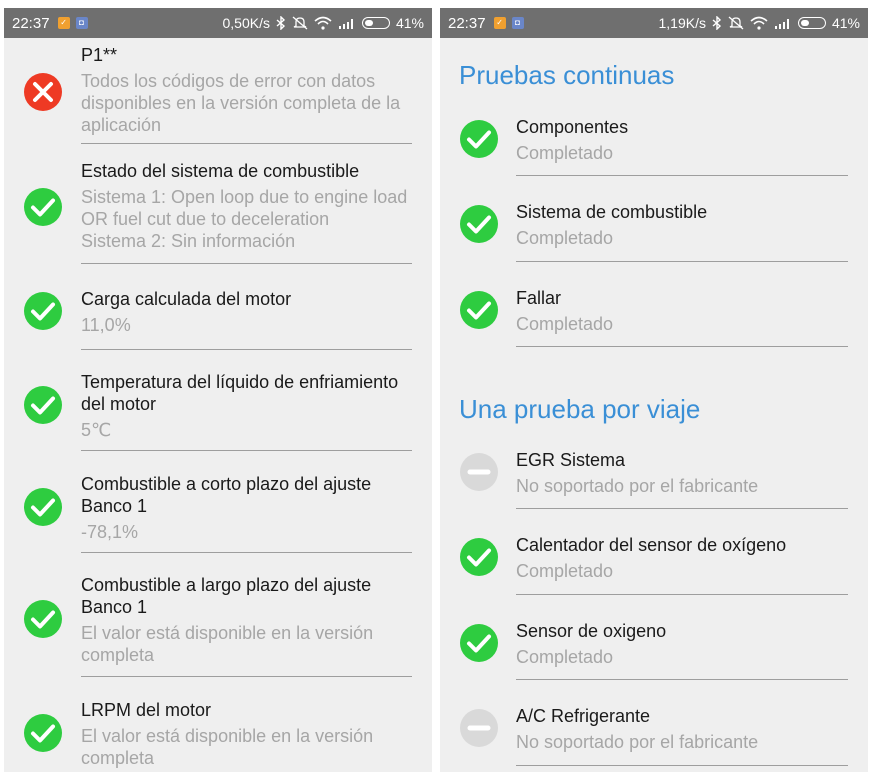  What do you see at coordinates (43, 92) in the screenshot?
I see `x-circle-icon` at bounding box center [43, 92].